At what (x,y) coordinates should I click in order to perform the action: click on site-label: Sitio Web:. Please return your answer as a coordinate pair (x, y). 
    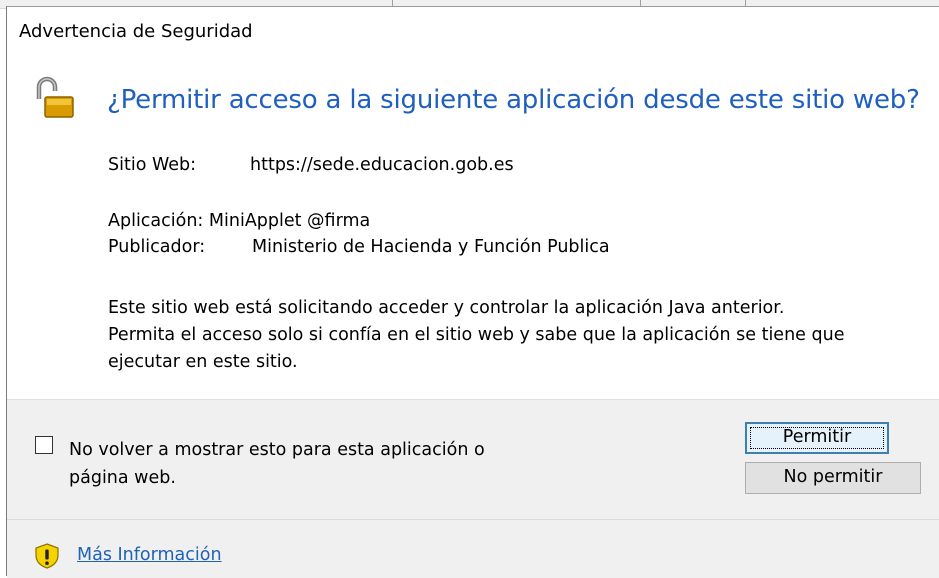
    Looking at the image, I should click on (152, 165).